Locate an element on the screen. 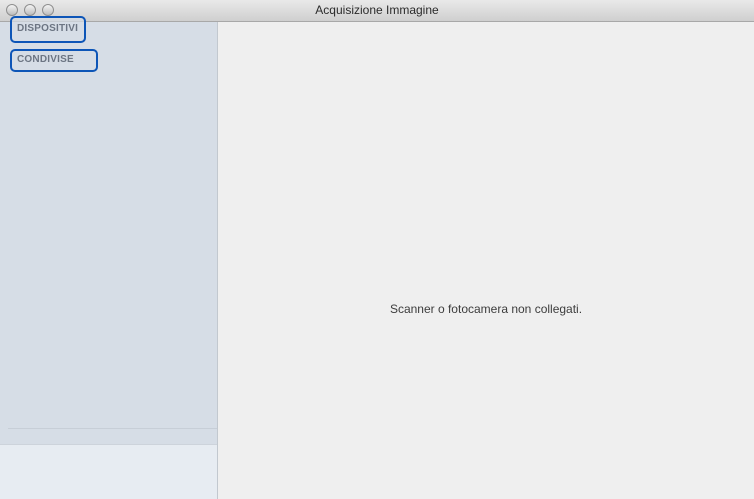 The height and width of the screenshot is (499, 754). title-bar: Acquisizione Immagine is located at coordinates (377, 11).